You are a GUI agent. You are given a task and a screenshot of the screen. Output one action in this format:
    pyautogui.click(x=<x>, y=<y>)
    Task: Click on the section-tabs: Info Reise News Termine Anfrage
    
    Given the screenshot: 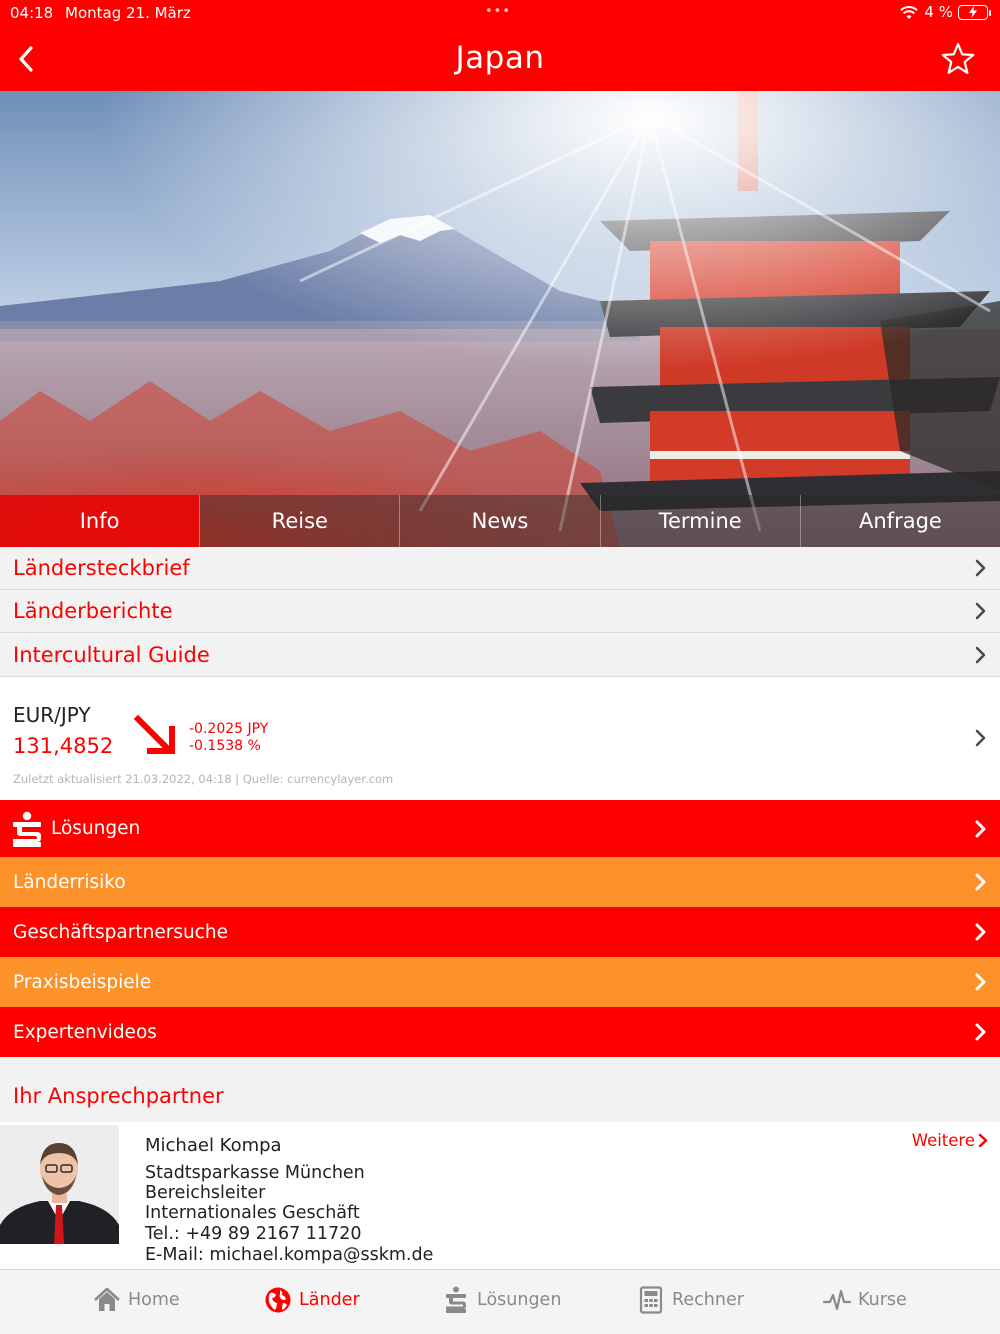 What is the action you would take?
    pyautogui.click(x=500, y=521)
    